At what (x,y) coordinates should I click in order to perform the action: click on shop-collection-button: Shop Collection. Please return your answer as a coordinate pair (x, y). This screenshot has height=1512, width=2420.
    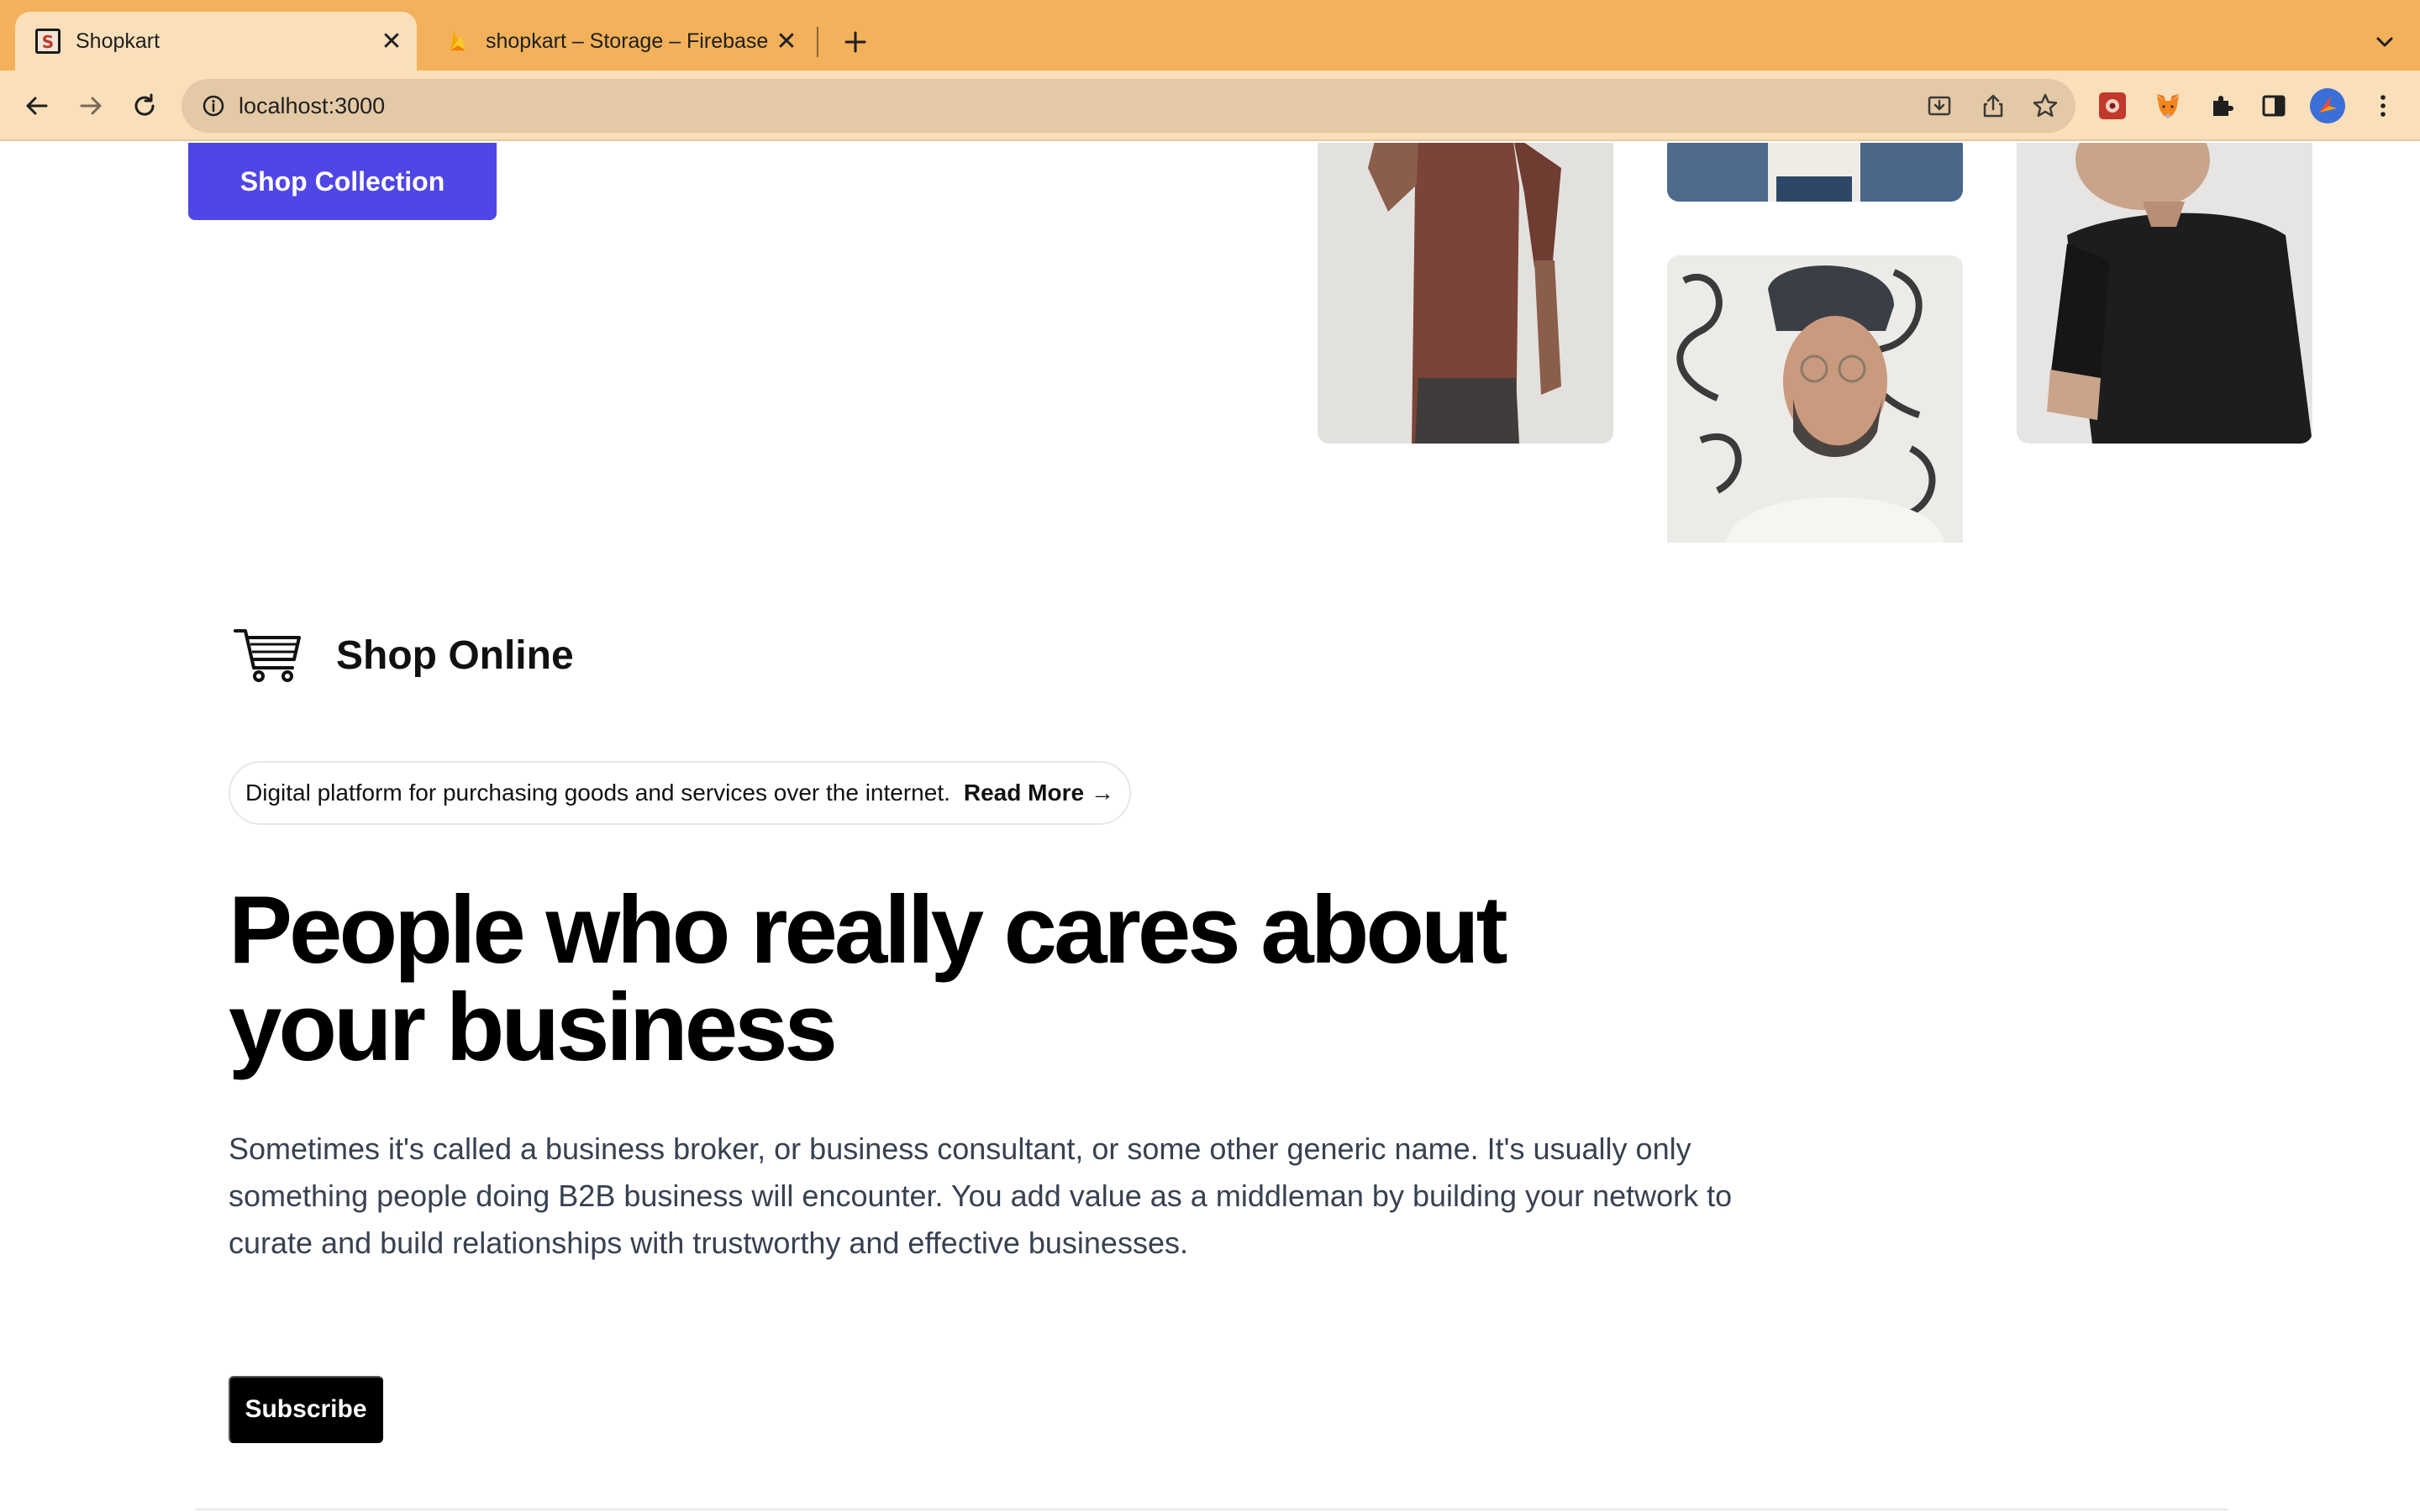
    Looking at the image, I should click on (342, 181).